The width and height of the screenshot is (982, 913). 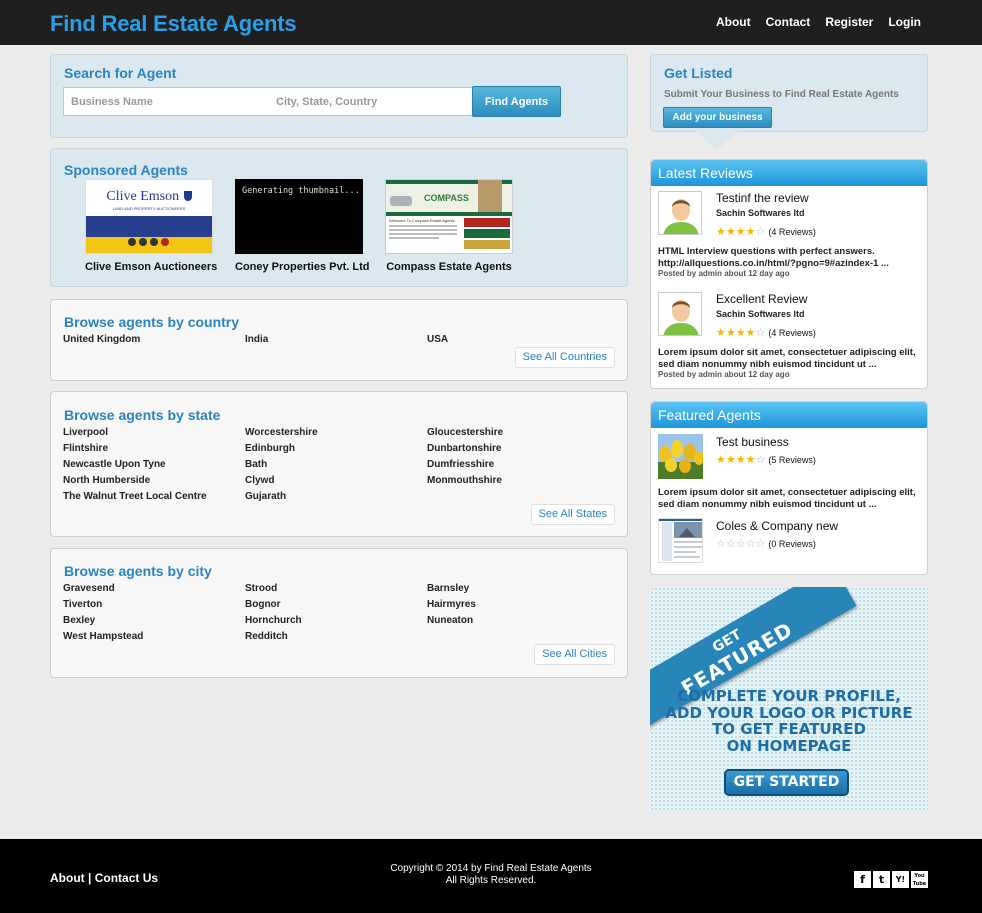 What do you see at coordinates (786, 782) in the screenshot?
I see `get-started-button: GET STARTED` at bounding box center [786, 782].